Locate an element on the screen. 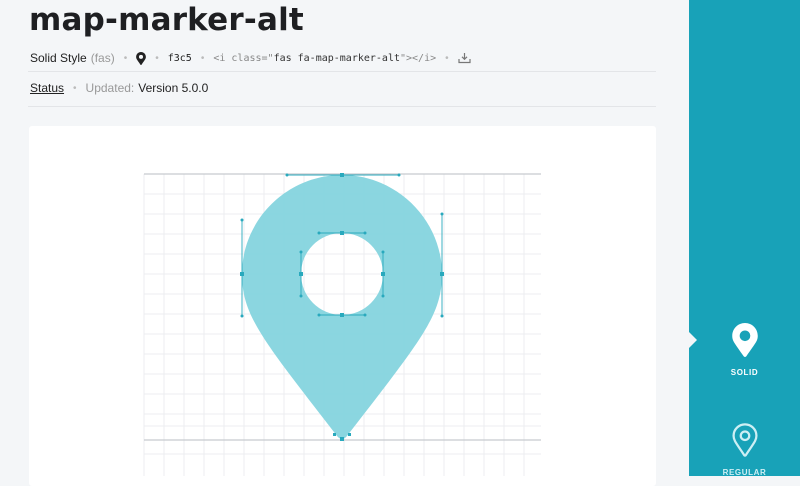  snippet-suffix: "></i> is located at coordinates (418, 58).